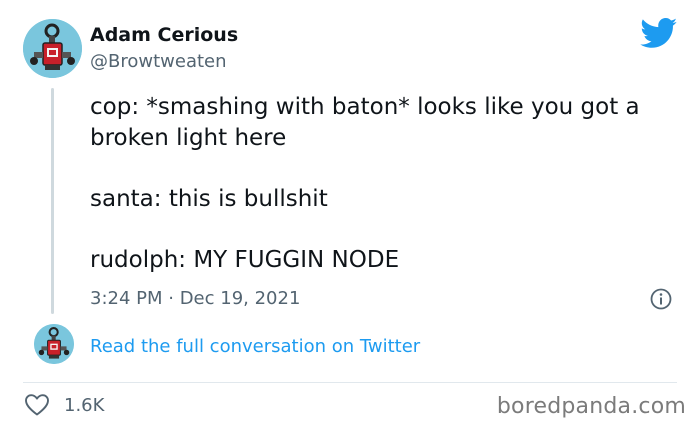  Describe the element at coordinates (195, 298) in the screenshot. I see `tweet-timestamp: 3:24 PM · Dec 19, 2021` at that location.